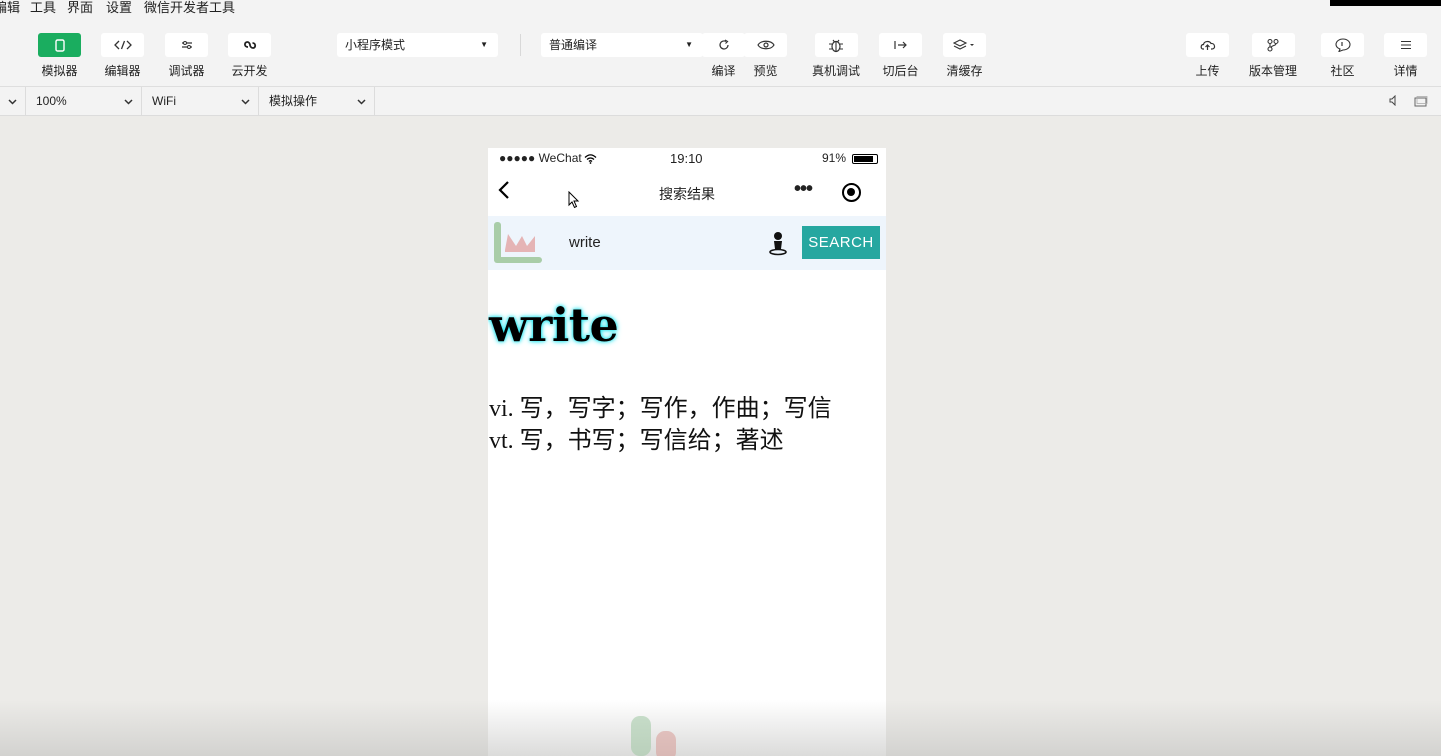 The image size is (1441, 756). Describe the element at coordinates (122, 45) in the screenshot. I see `code-icon` at that location.